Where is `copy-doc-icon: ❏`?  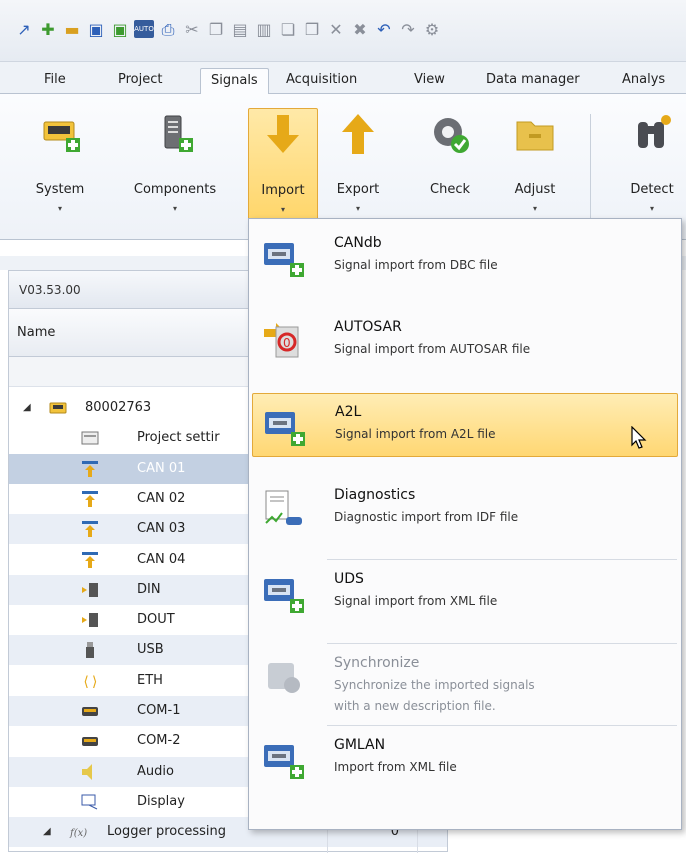 copy-doc-icon: ❏ is located at coordinates (288, 30).